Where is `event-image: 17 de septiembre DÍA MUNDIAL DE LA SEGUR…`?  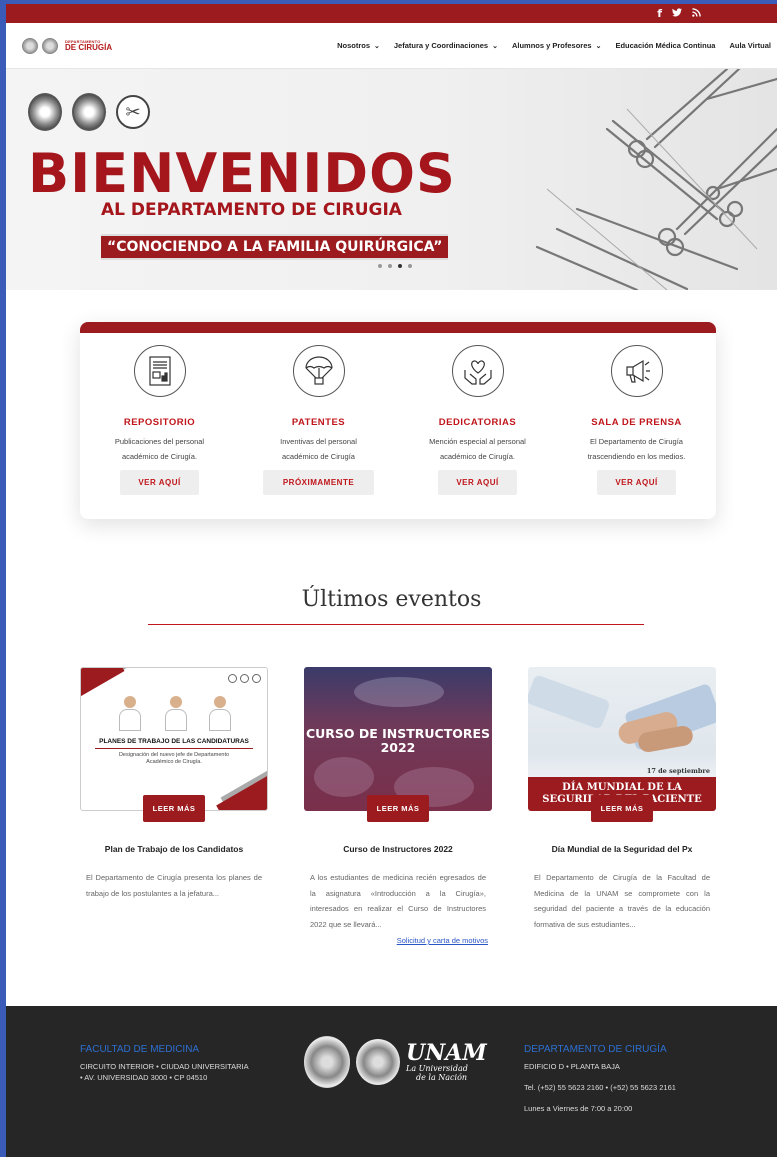
event-image: 17 de septiembre DÍA MUNDIAL DE LA SEGUR… is located at coordinates (622, 739).